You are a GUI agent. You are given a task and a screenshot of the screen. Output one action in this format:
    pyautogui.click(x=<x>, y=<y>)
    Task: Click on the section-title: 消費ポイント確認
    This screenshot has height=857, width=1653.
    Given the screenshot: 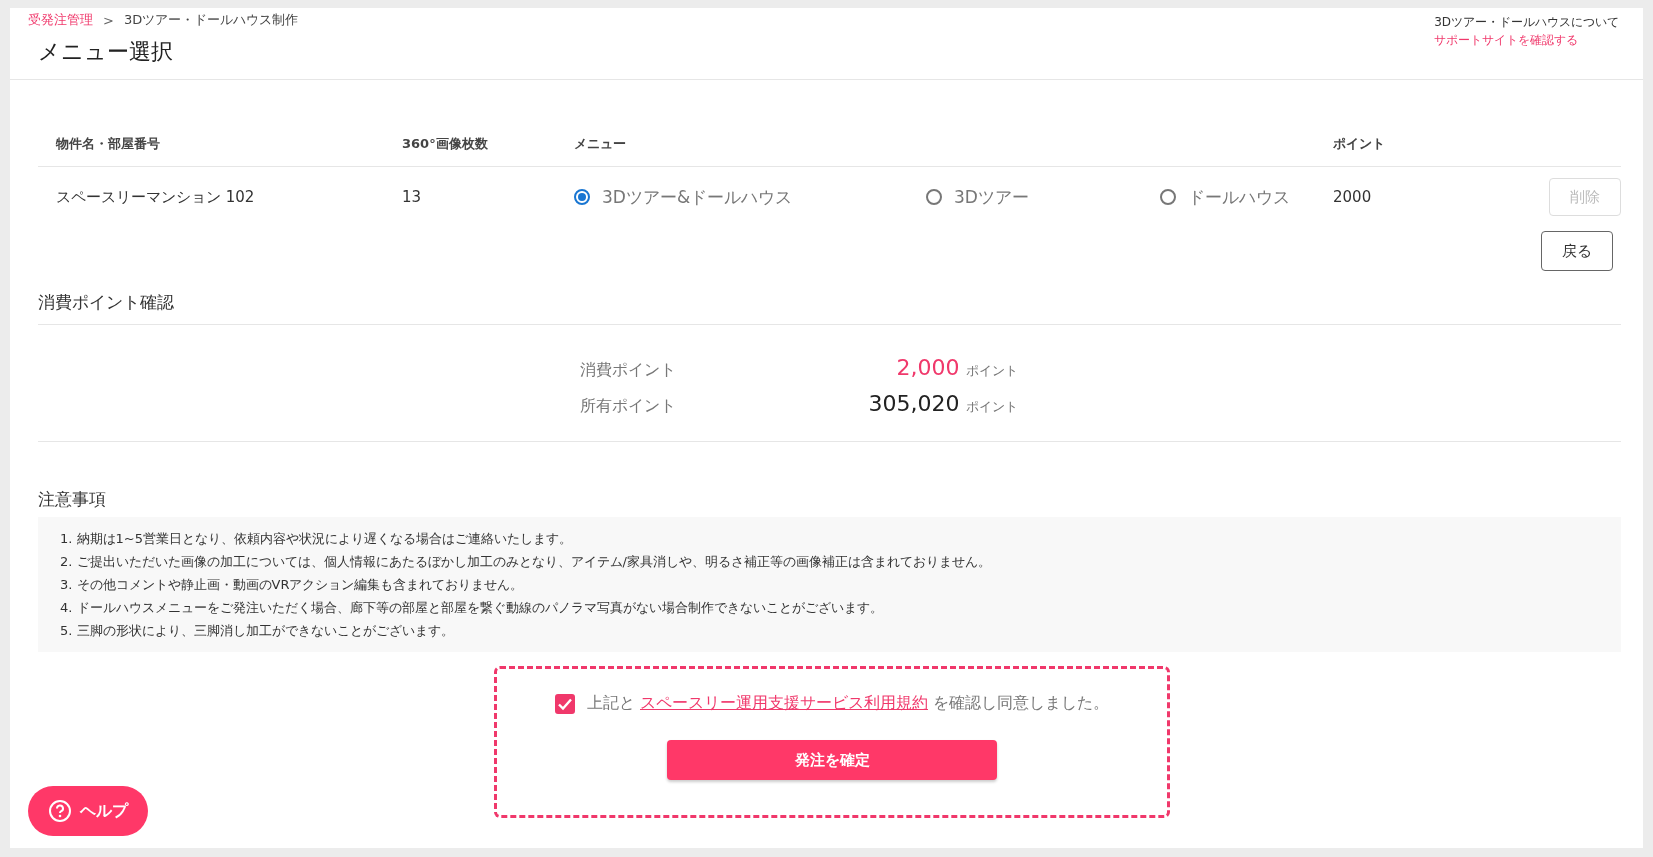 What is the action you would take?
    pyautogui.click(x=829, y=308)
    